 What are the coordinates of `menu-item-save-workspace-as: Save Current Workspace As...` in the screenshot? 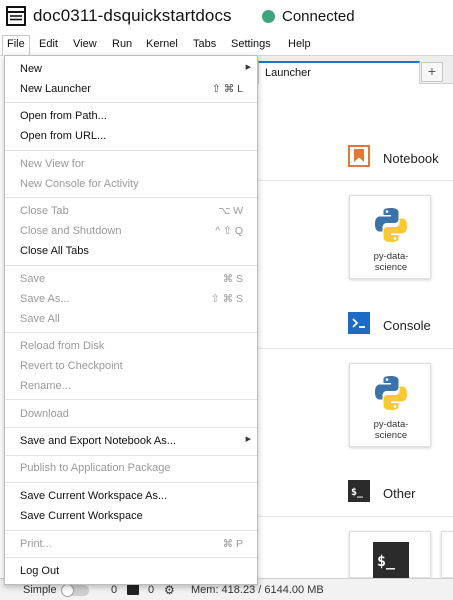 It's located at (131, 497).